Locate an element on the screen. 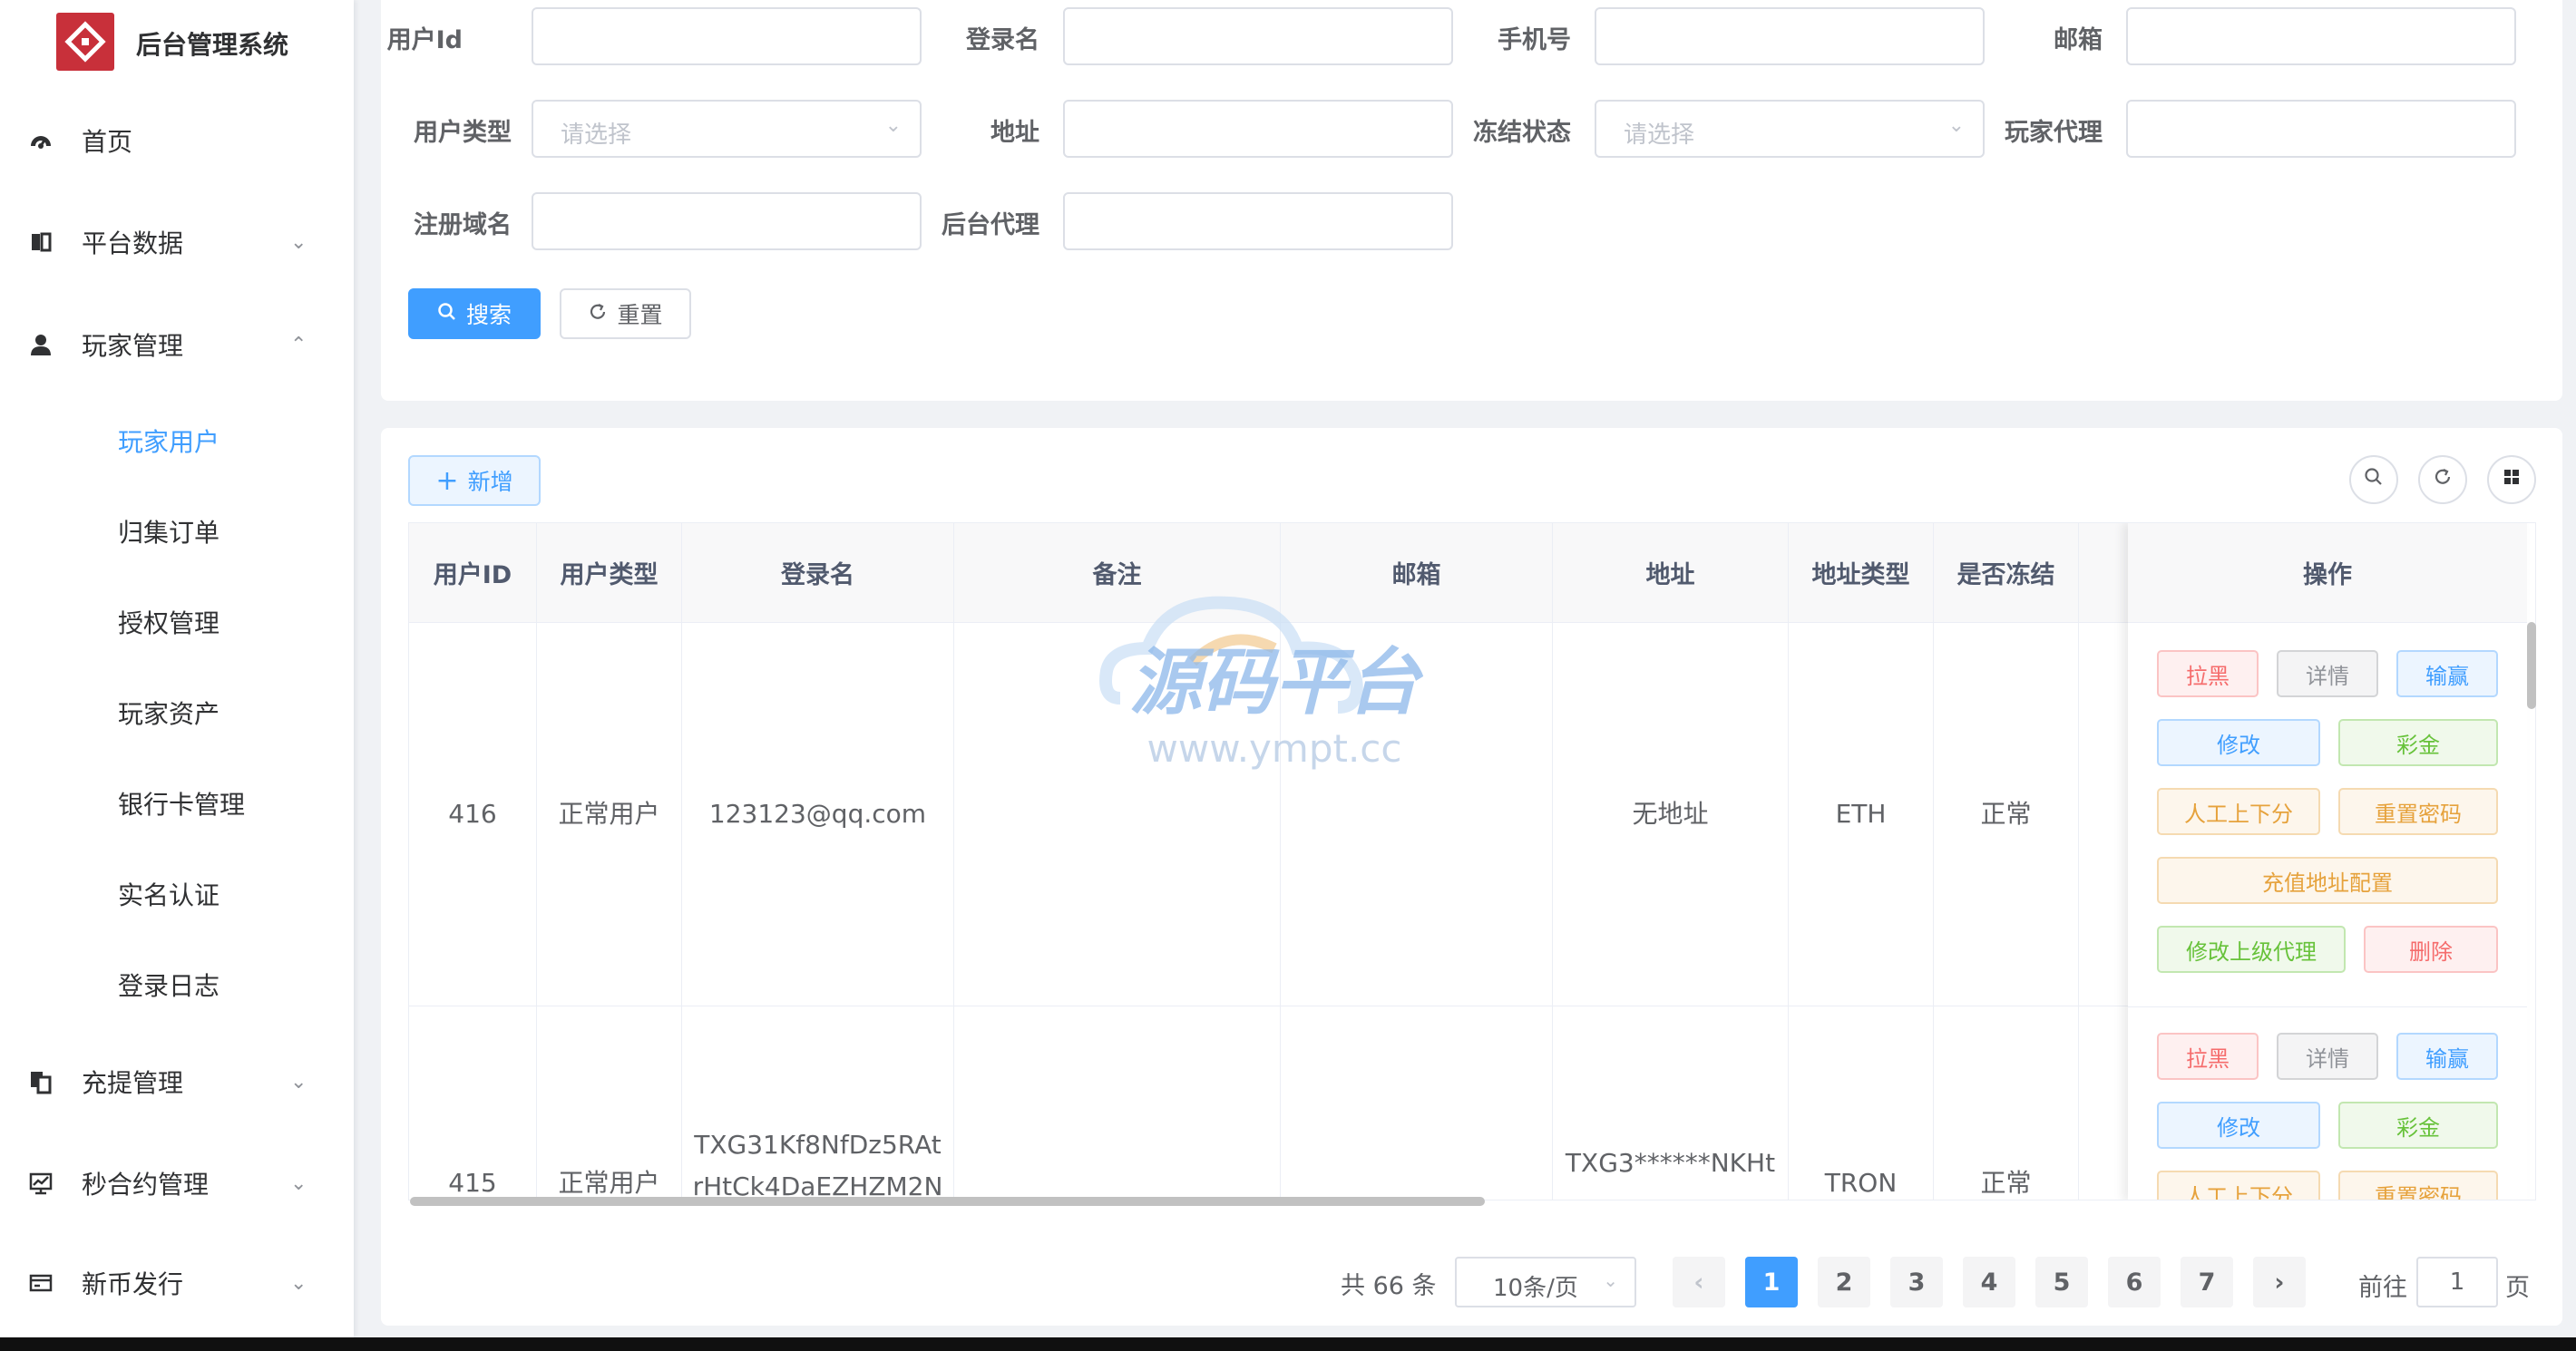 The image size is (2576, 1351). player-agent-label: 玩家代理 is located at coordinates (2054, 133).